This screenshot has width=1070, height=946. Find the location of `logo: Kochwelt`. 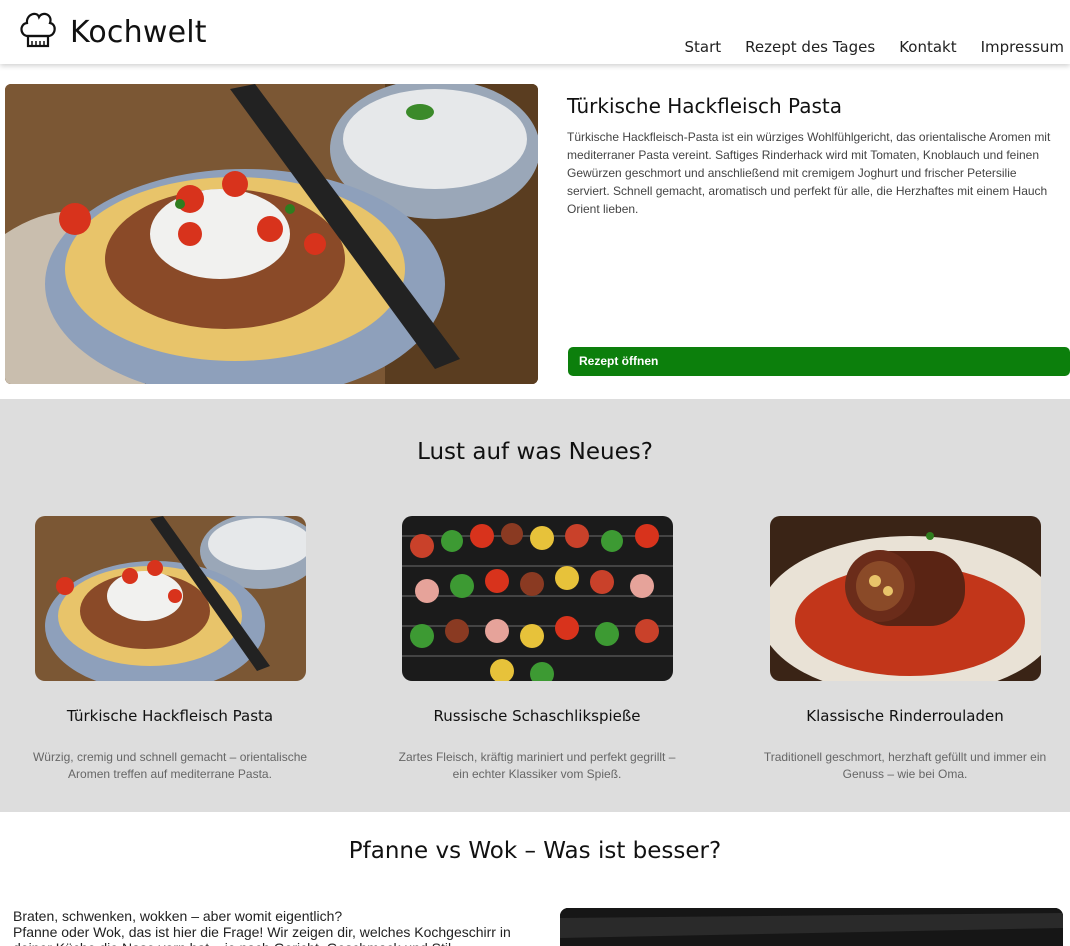

logo: Kochwelt is located at coordinates (112, 32).